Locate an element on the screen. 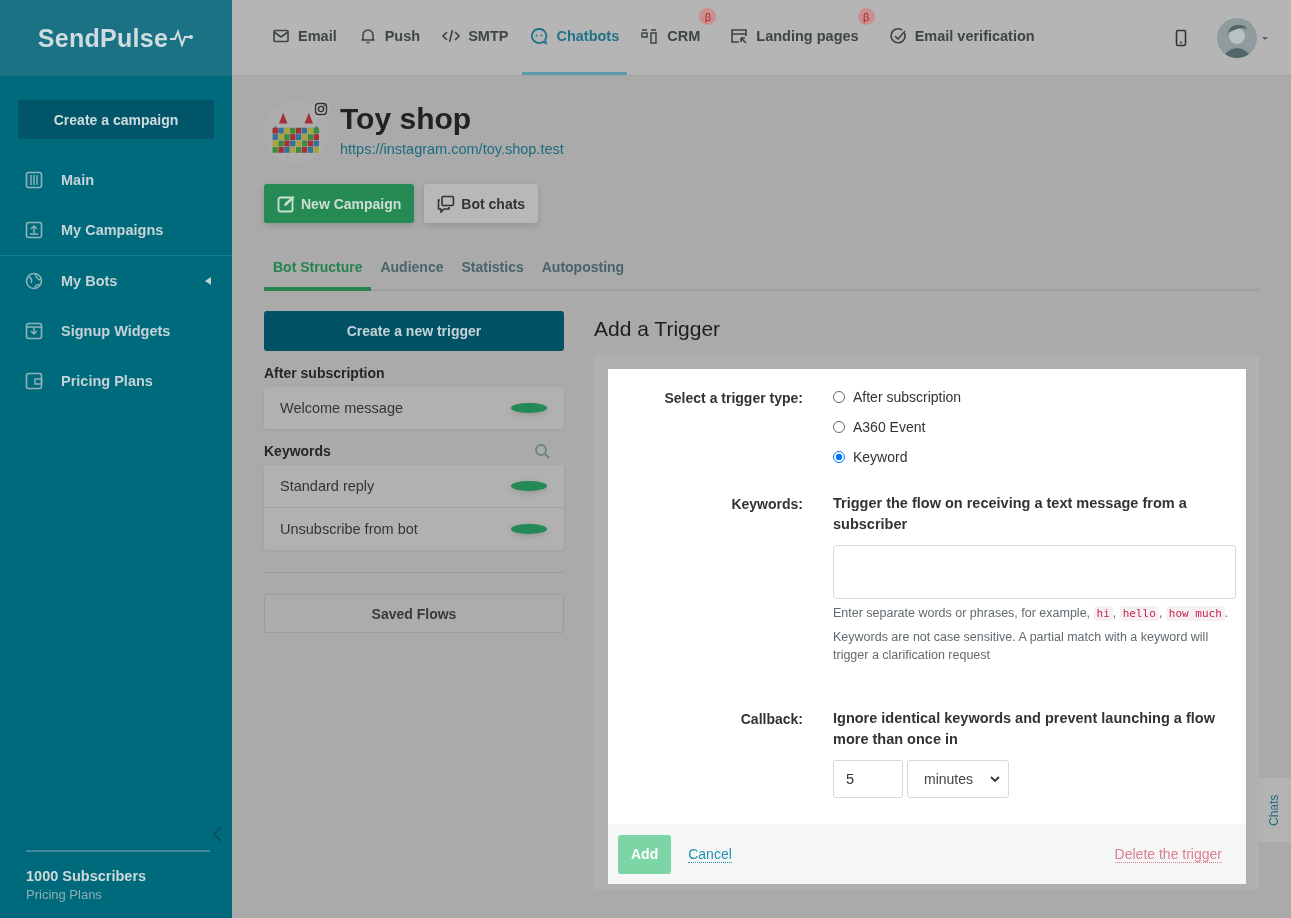 This screenshot has width=1291, height=918. hint-text: Enter separate words or phrases, for example, hi , hello , how much . is located at coordinates (1031, 614).